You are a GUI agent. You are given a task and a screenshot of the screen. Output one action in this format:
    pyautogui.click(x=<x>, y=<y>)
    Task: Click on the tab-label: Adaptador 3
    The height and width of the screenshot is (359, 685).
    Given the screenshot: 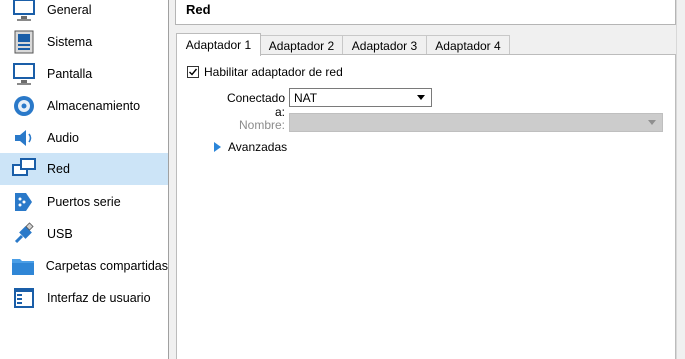 What is the action you would take?
    pyautogui.click(x=384, y=45)
    